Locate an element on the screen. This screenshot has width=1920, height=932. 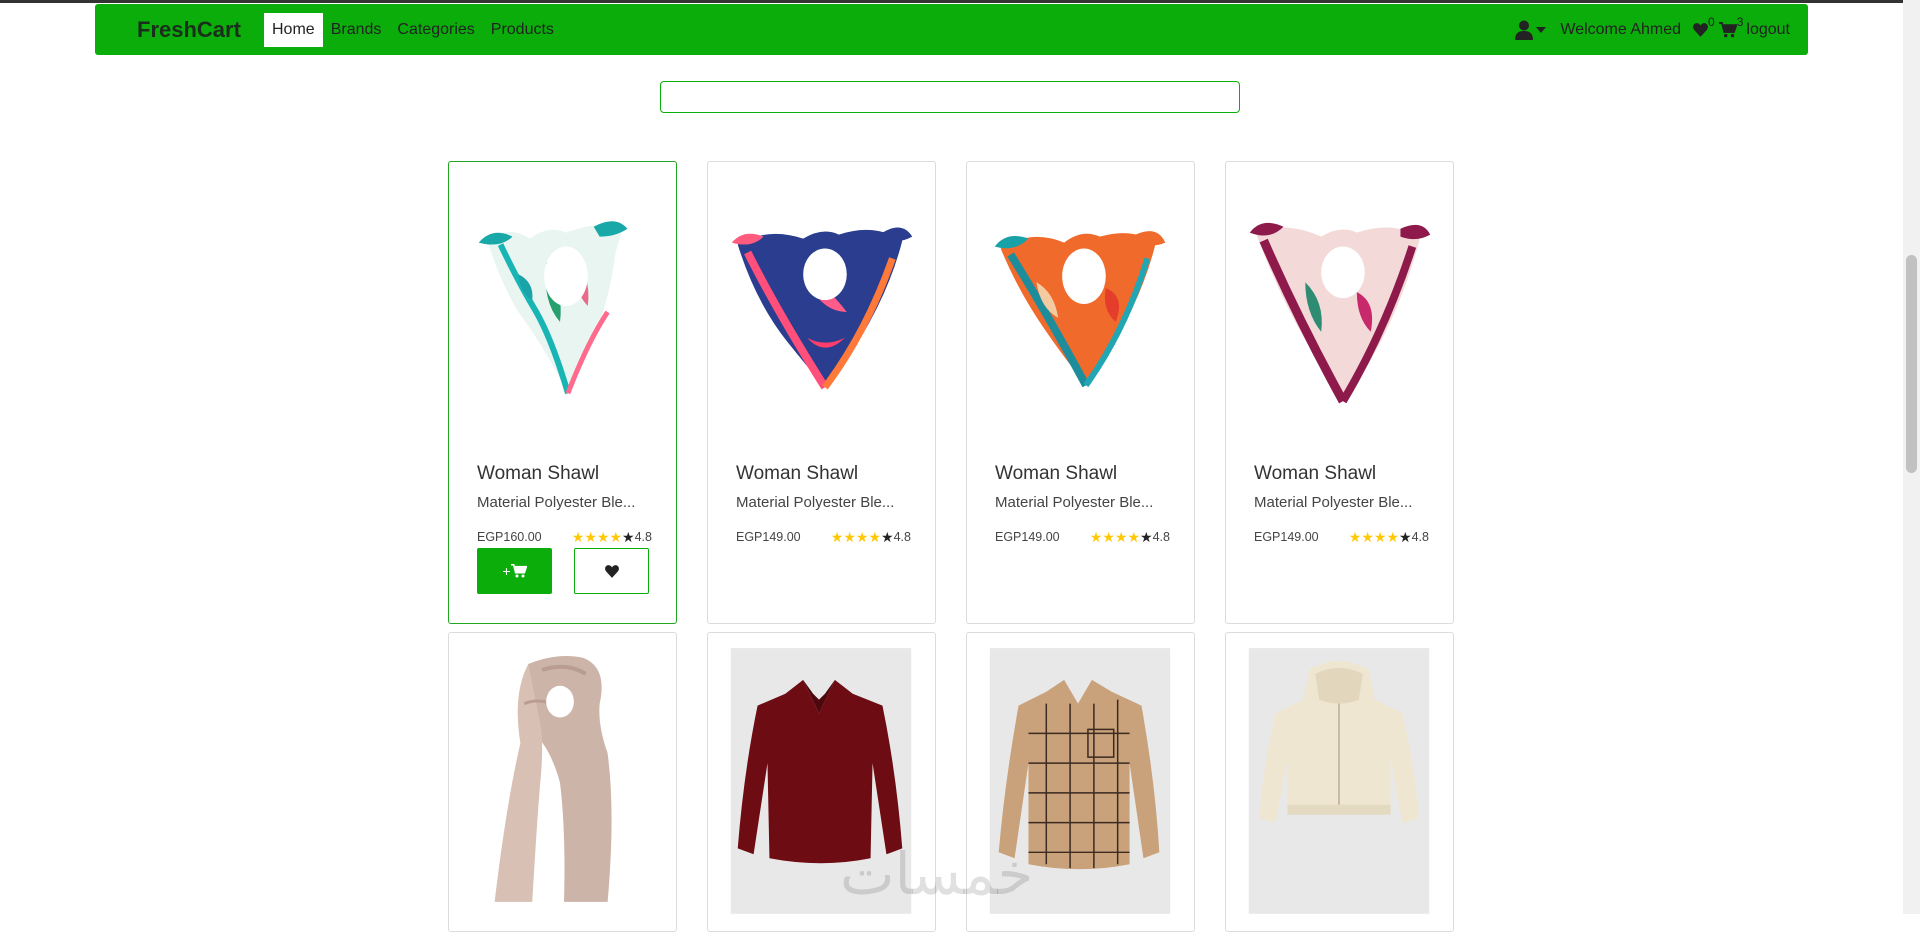
price-rating-row: EGP160.00 ★ ★ ★ ★ ★ 4.8 is located at coordinates (564, 537).